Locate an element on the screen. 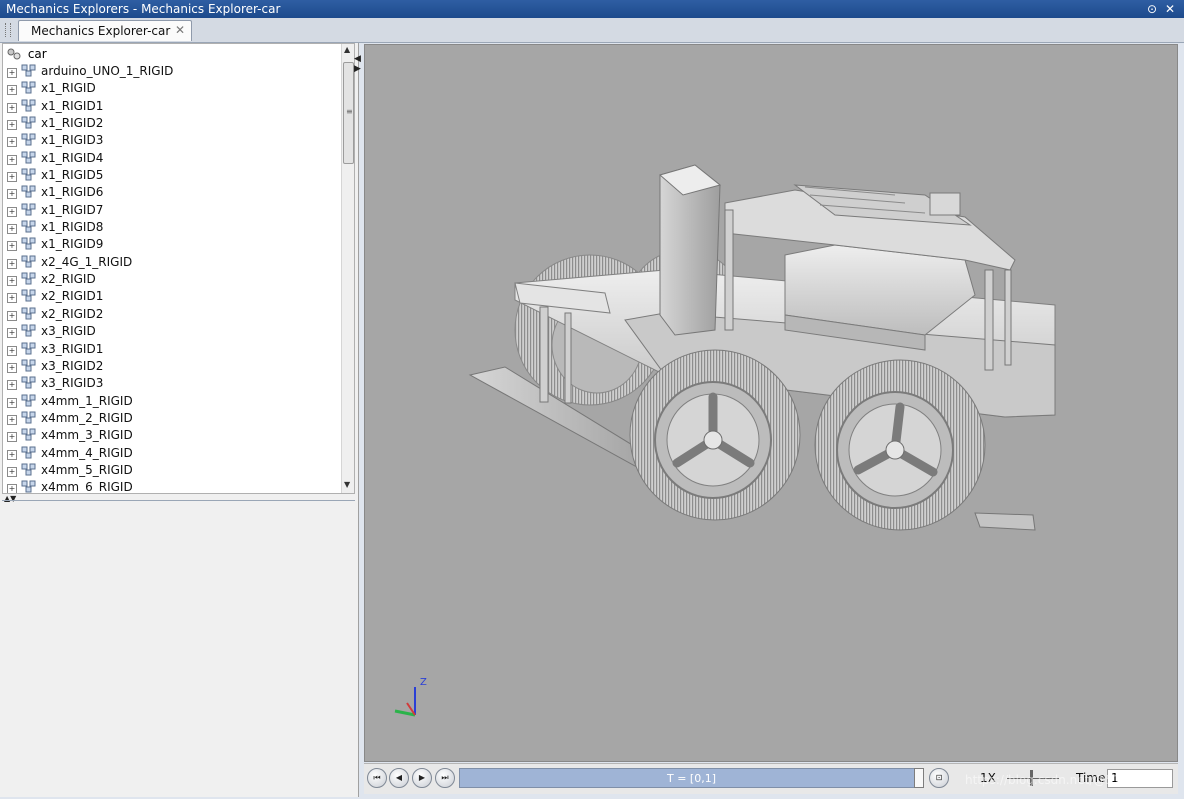 This screenshot has width=1184, height=799. tree-item: + x1_RIGID3 is located at coordinates (90, 140).